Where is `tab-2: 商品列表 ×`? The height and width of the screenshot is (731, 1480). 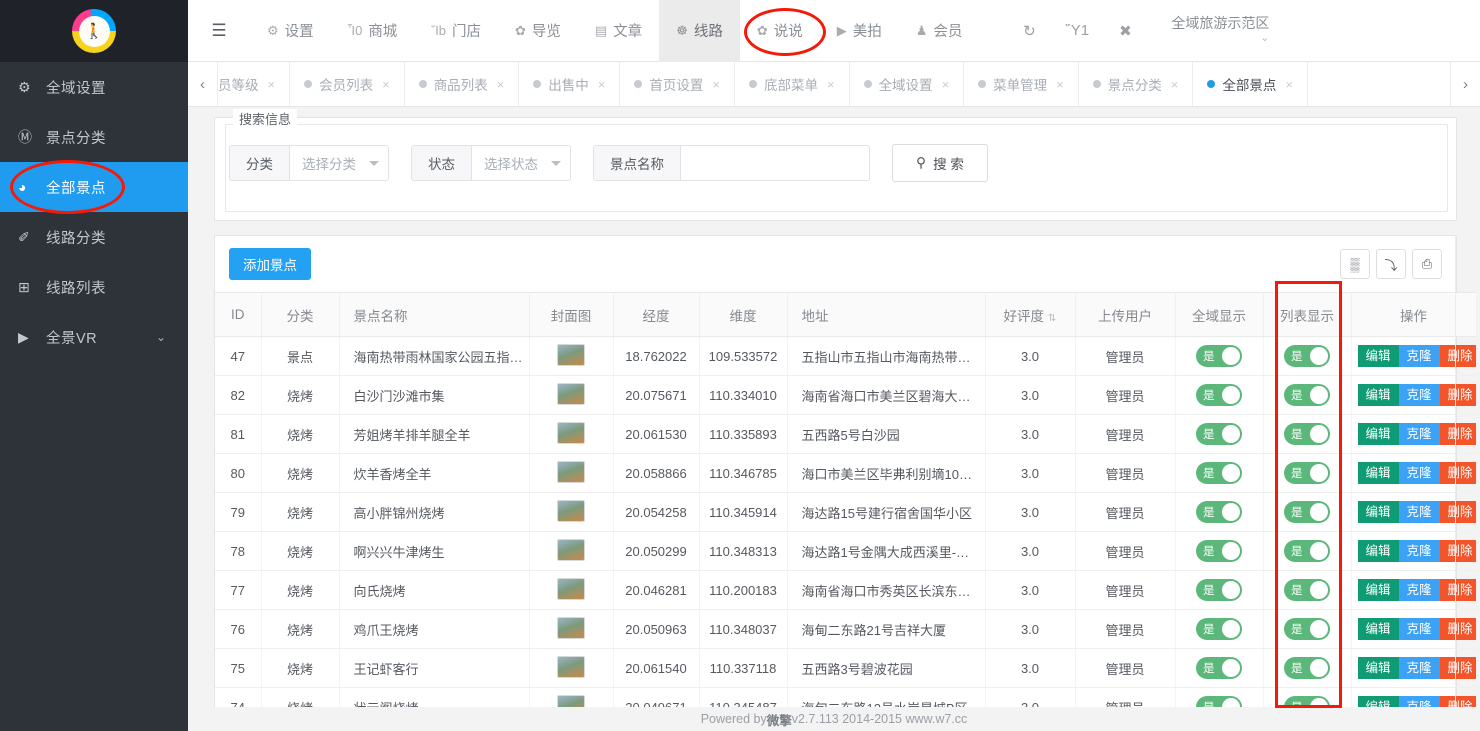
tab-2: 商品列表 × is located at coordinates (462, 84).